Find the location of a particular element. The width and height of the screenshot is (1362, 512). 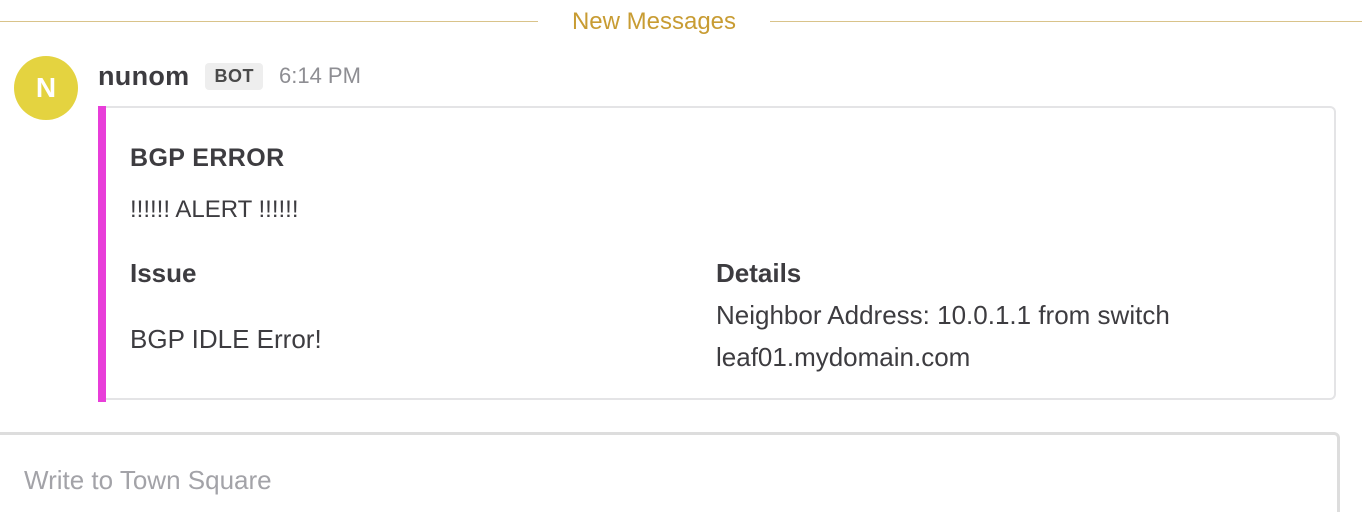

username: nunom is located at coordinates (143, 76).